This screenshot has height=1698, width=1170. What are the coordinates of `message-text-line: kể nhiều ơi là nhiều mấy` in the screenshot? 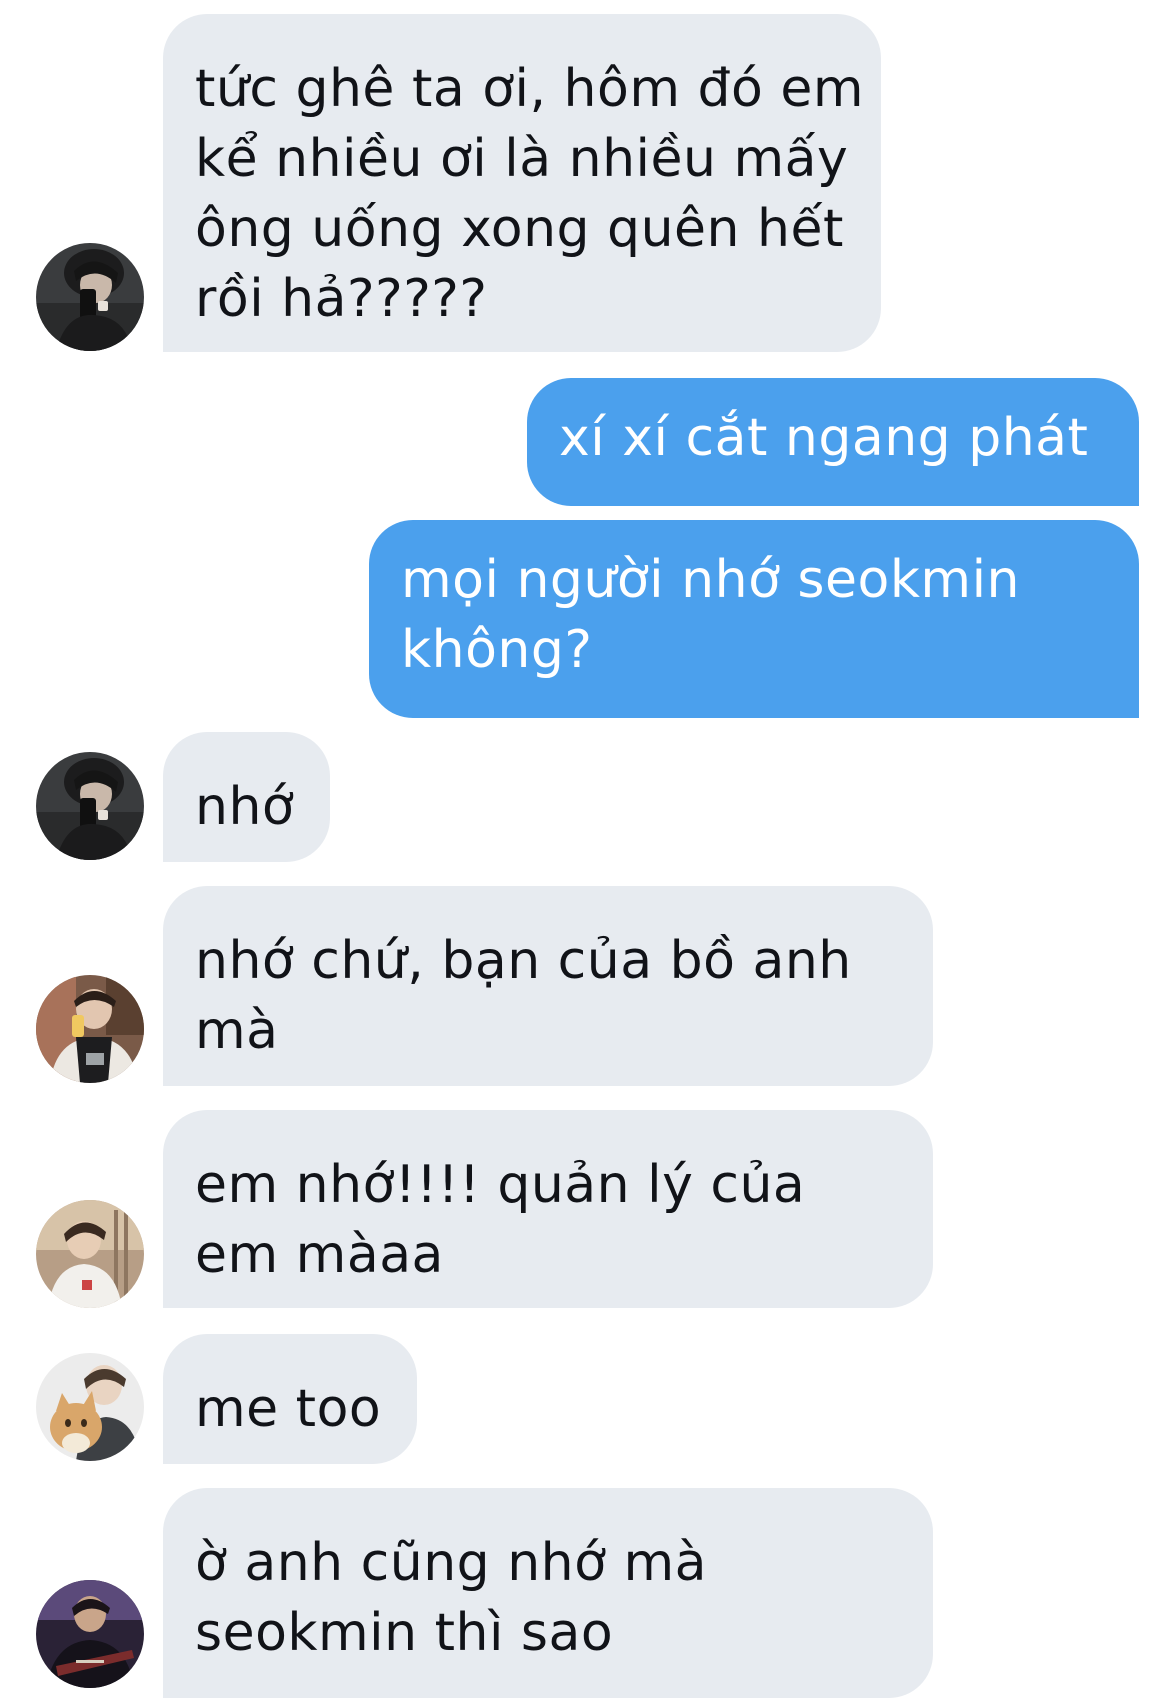 It's located at (522, 159).